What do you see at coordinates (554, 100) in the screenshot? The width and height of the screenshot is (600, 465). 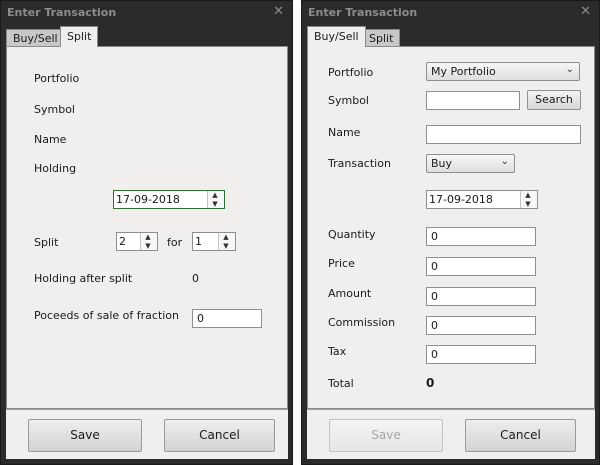 I see `search-button: Search` at bounding box center [554, 100].